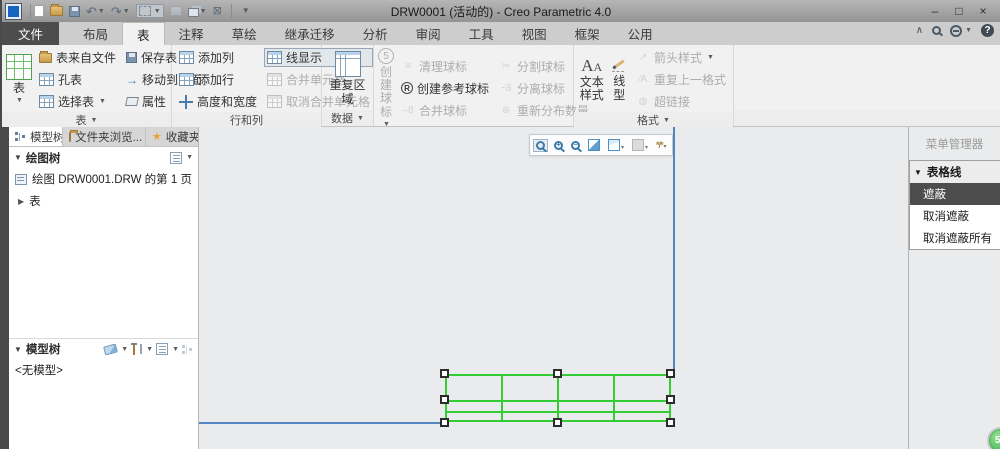 This screenshot has height=449, width=1000. I want to click on collapse-ribbon-icon: ∧, so click(919, 30).